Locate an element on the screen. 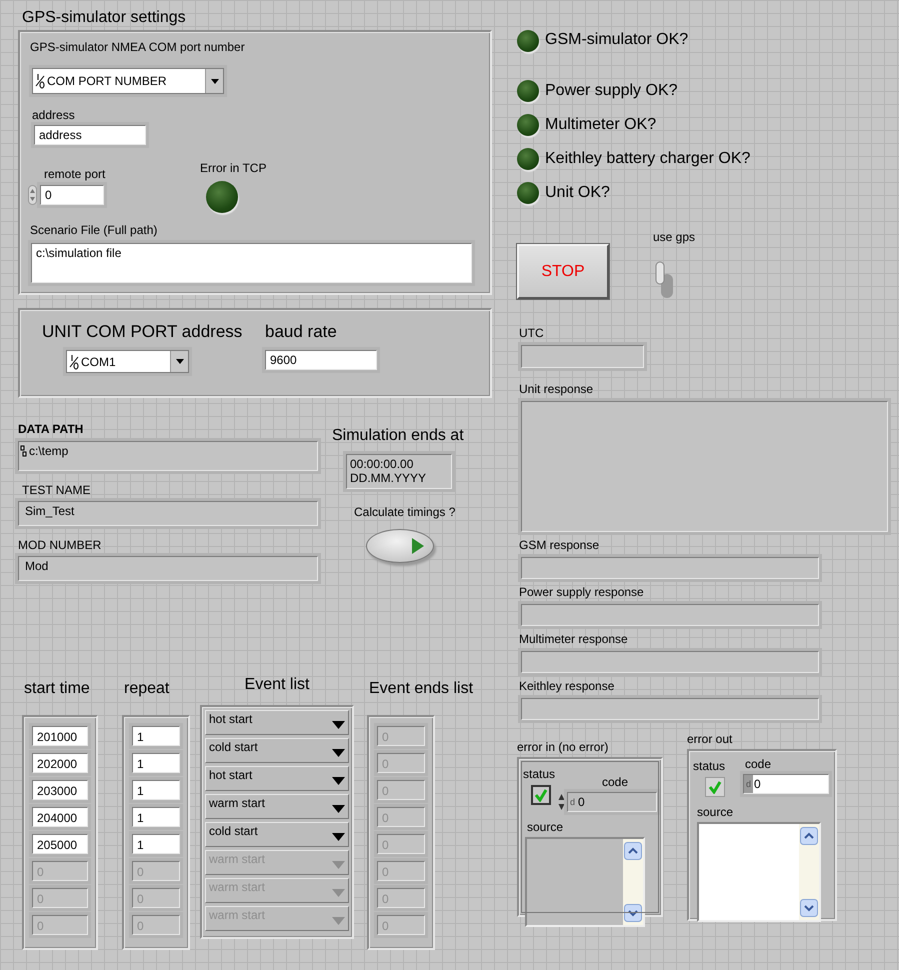 This screenshot has width=899, height=970. status-label: GSM-simulator OK? is located at coordinates (616, 40).